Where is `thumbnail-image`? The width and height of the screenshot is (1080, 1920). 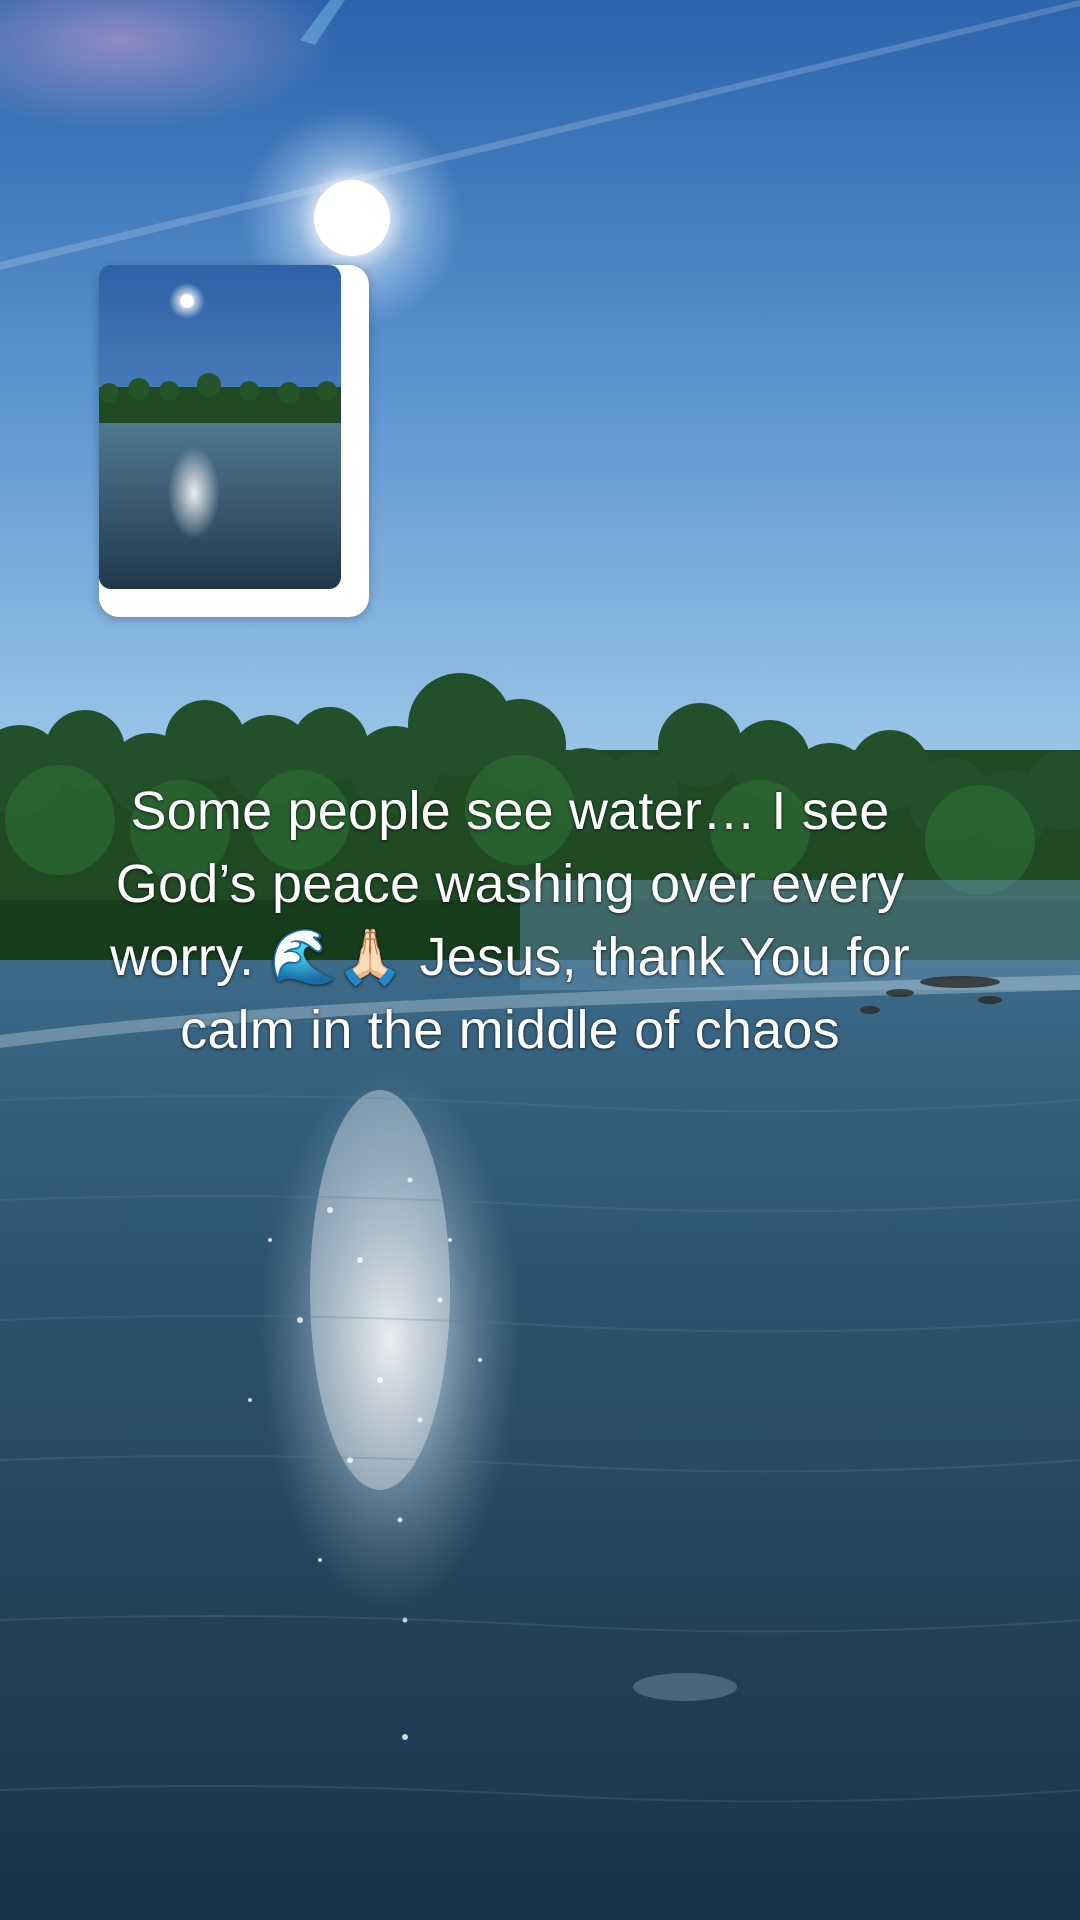 thumbnail-image is located at coordinates (220, 427).